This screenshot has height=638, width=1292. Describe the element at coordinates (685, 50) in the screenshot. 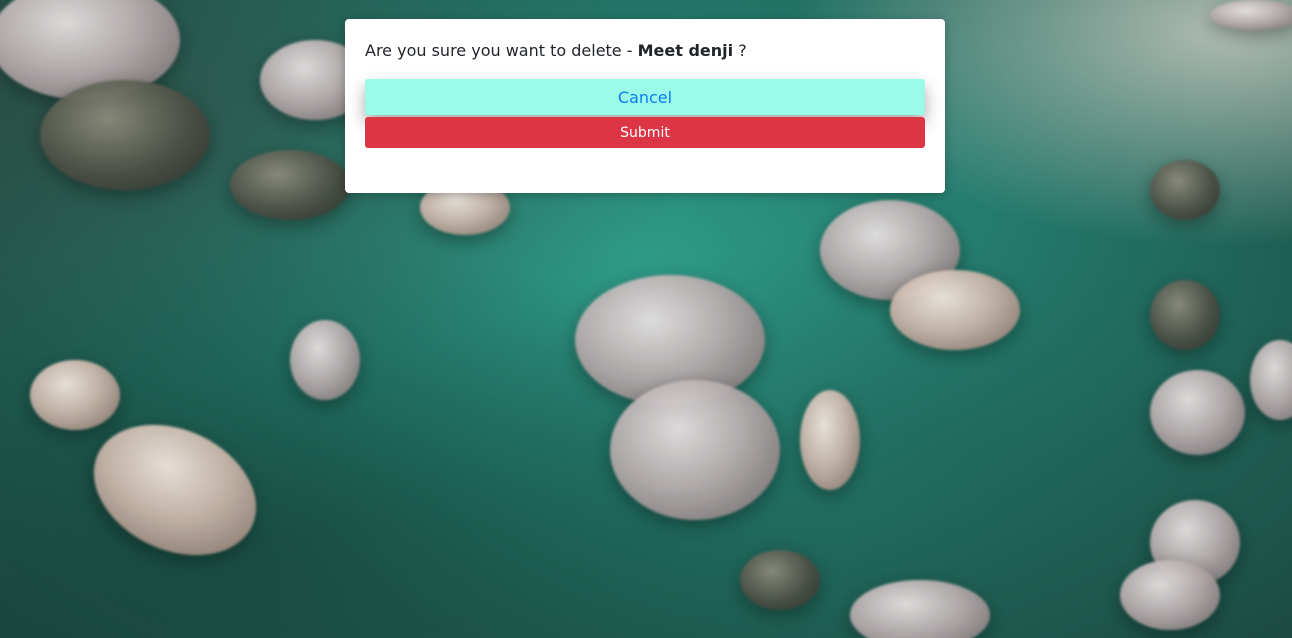

I see `item-name: Meet denji` at that location.